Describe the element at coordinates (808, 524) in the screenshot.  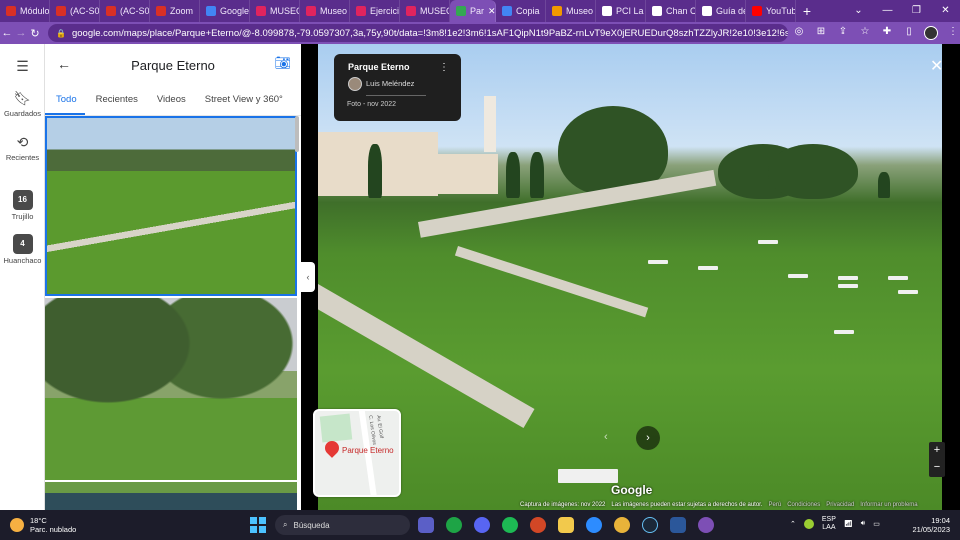
I see `tray-app-icon` at that location.